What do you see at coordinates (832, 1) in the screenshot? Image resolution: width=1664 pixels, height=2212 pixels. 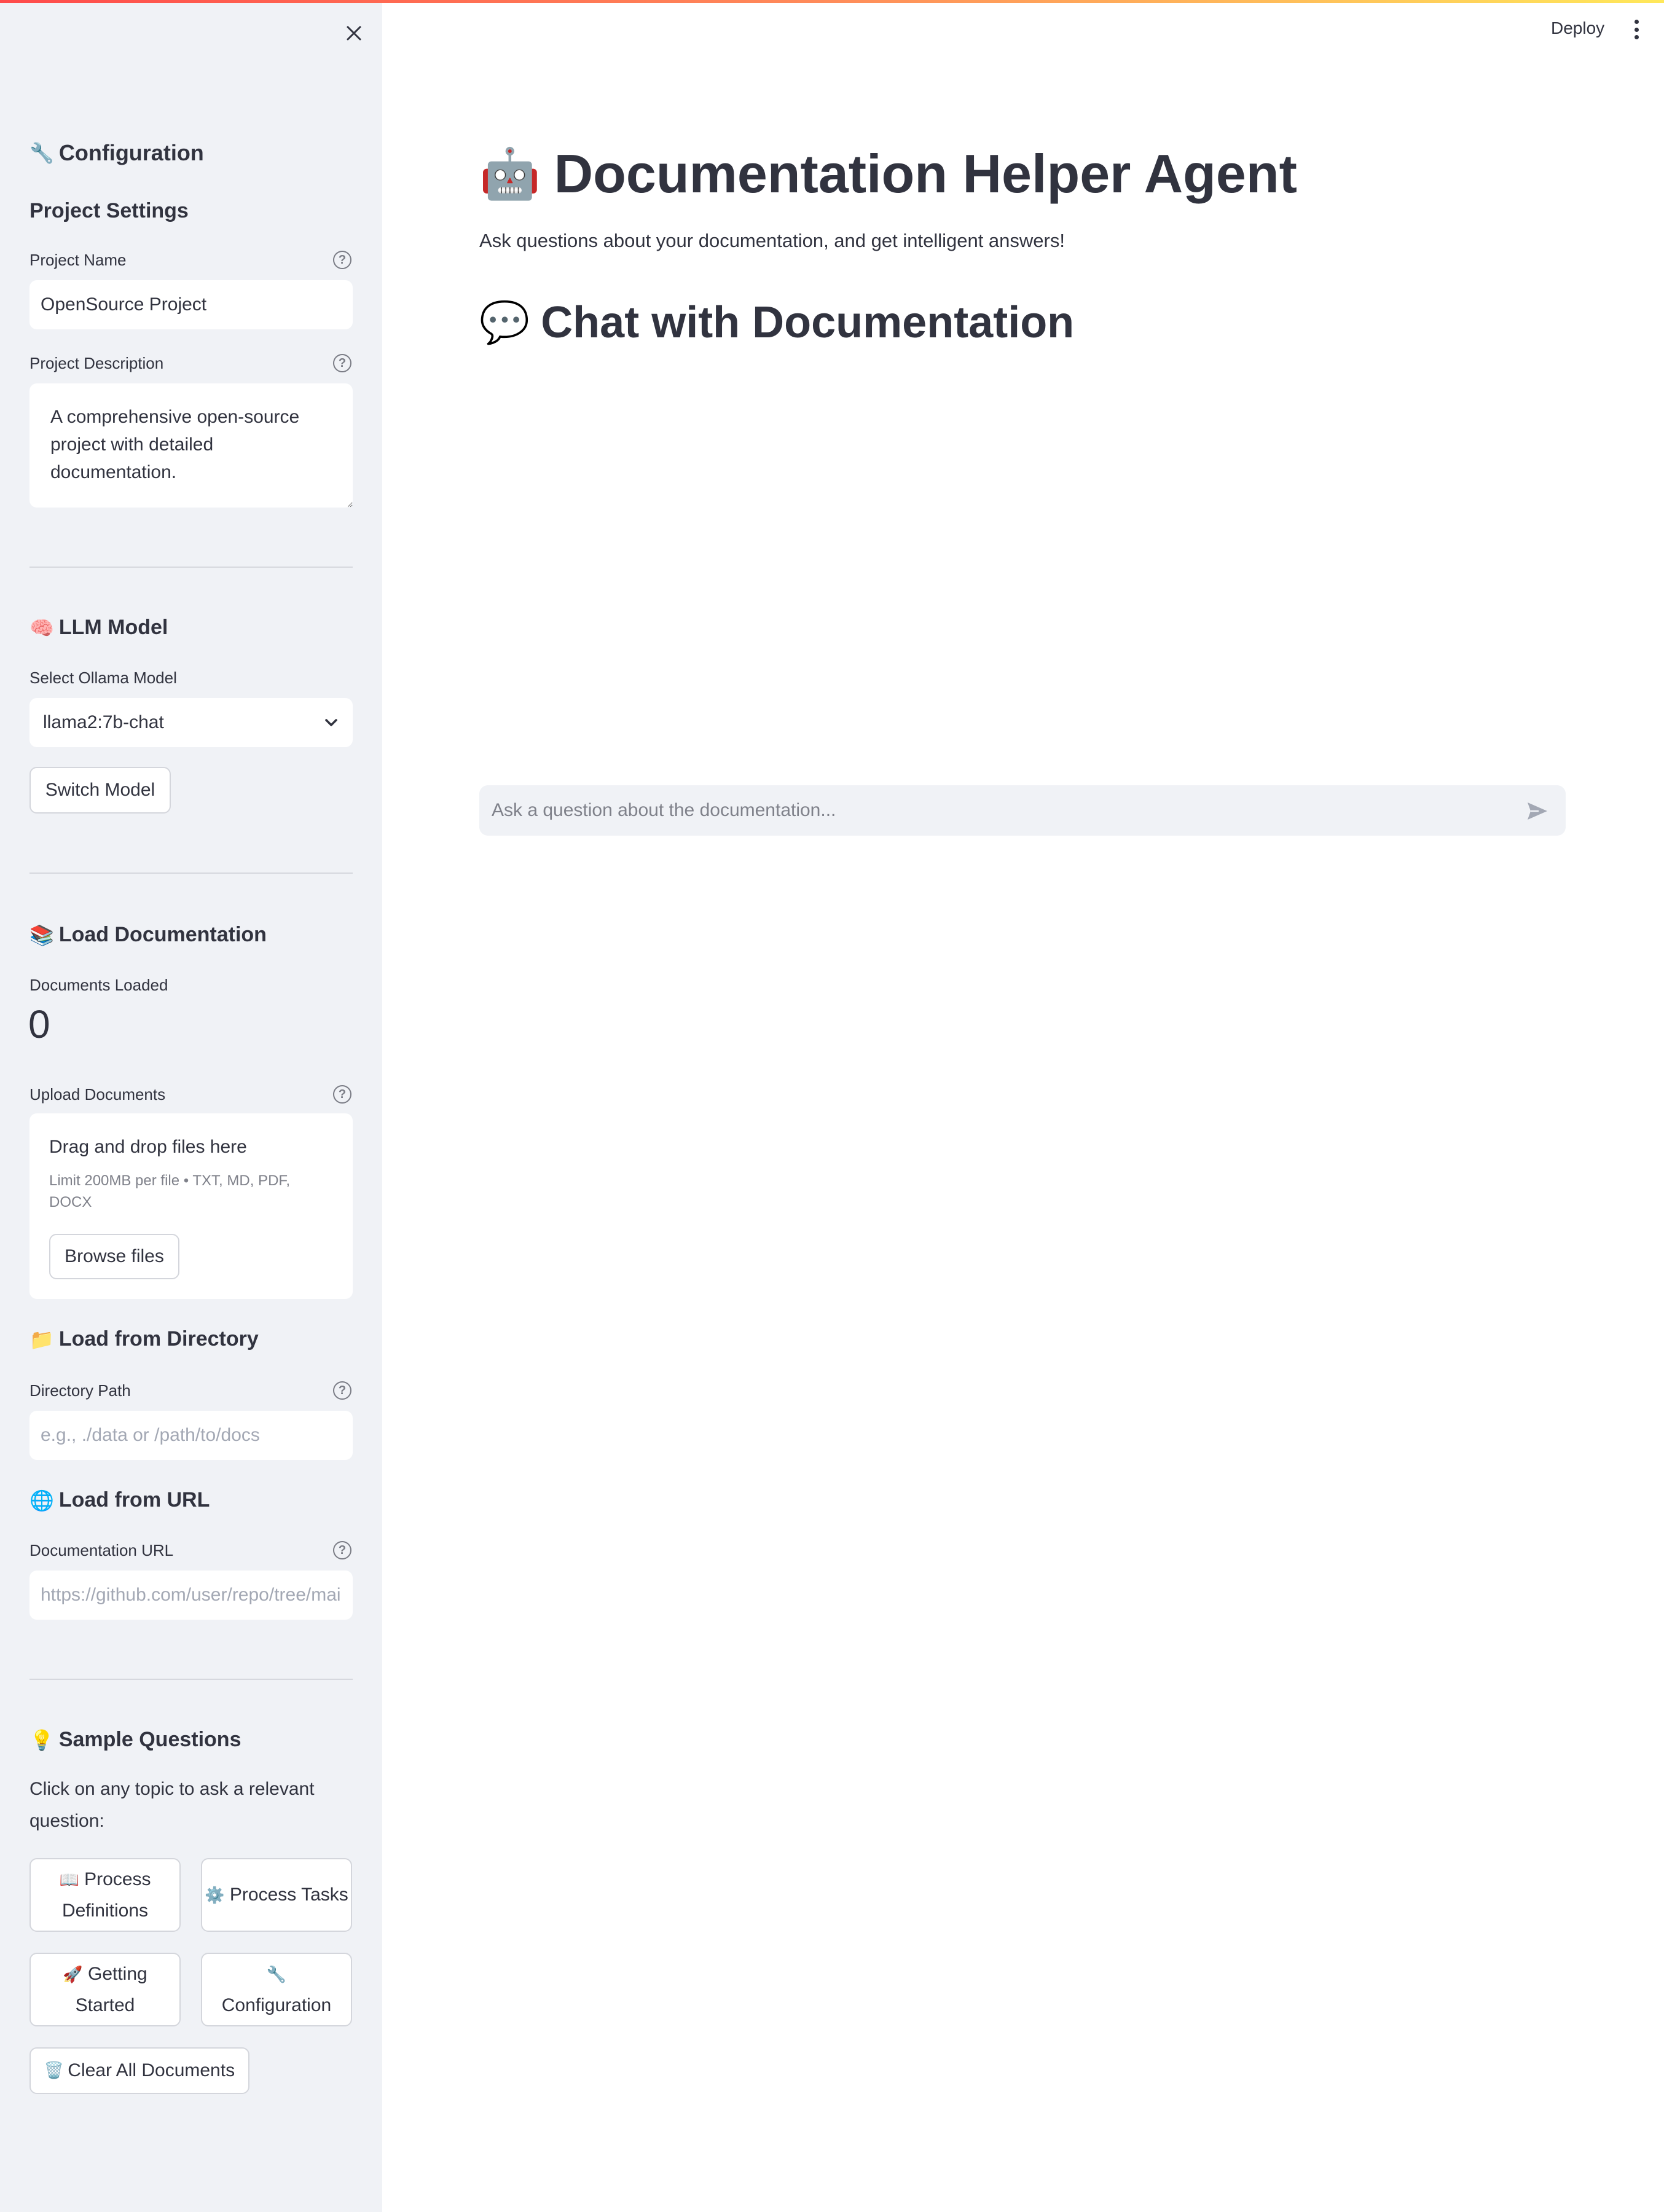 I see `top-decoration-bar` at bounding box center [832, 1].